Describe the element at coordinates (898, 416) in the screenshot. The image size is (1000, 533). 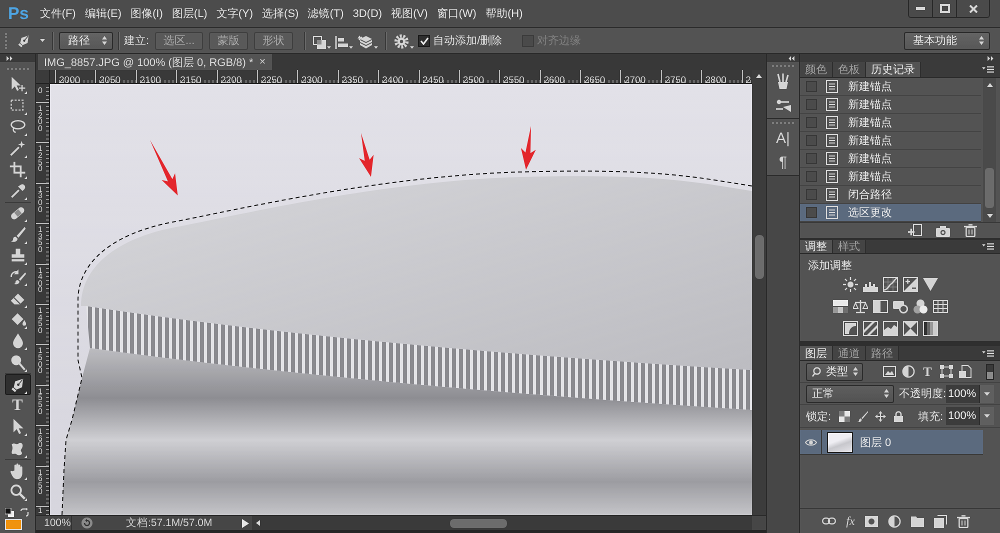
I see `lock-icon` at that location.